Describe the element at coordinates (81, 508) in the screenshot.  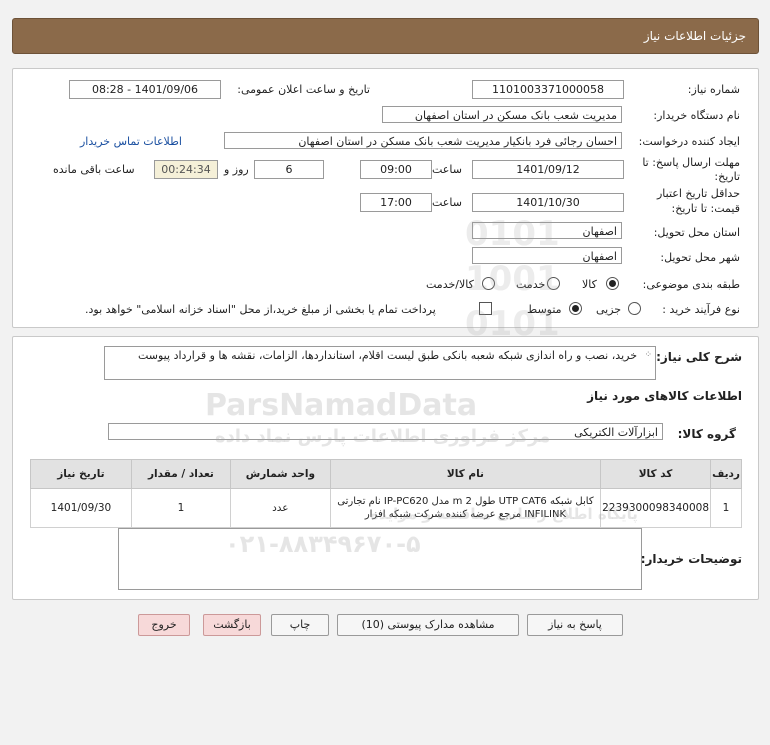
I see `cell-date: 1401/09/30` at that location.